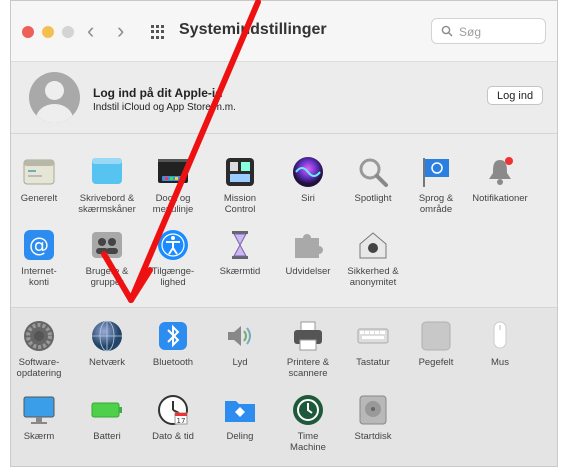 The image size is (563, 472). I want to click on search-field, so click(488, 31).